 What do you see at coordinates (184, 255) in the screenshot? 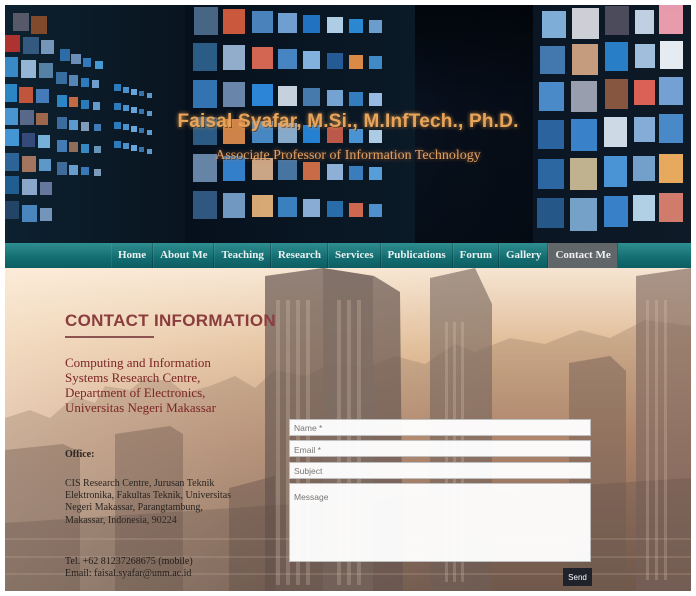
I see `nav-about-me: About Me` at bounding box center [184, 255].